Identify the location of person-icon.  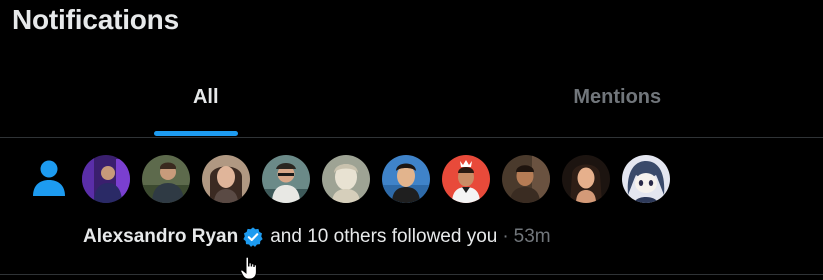
(49, 178).